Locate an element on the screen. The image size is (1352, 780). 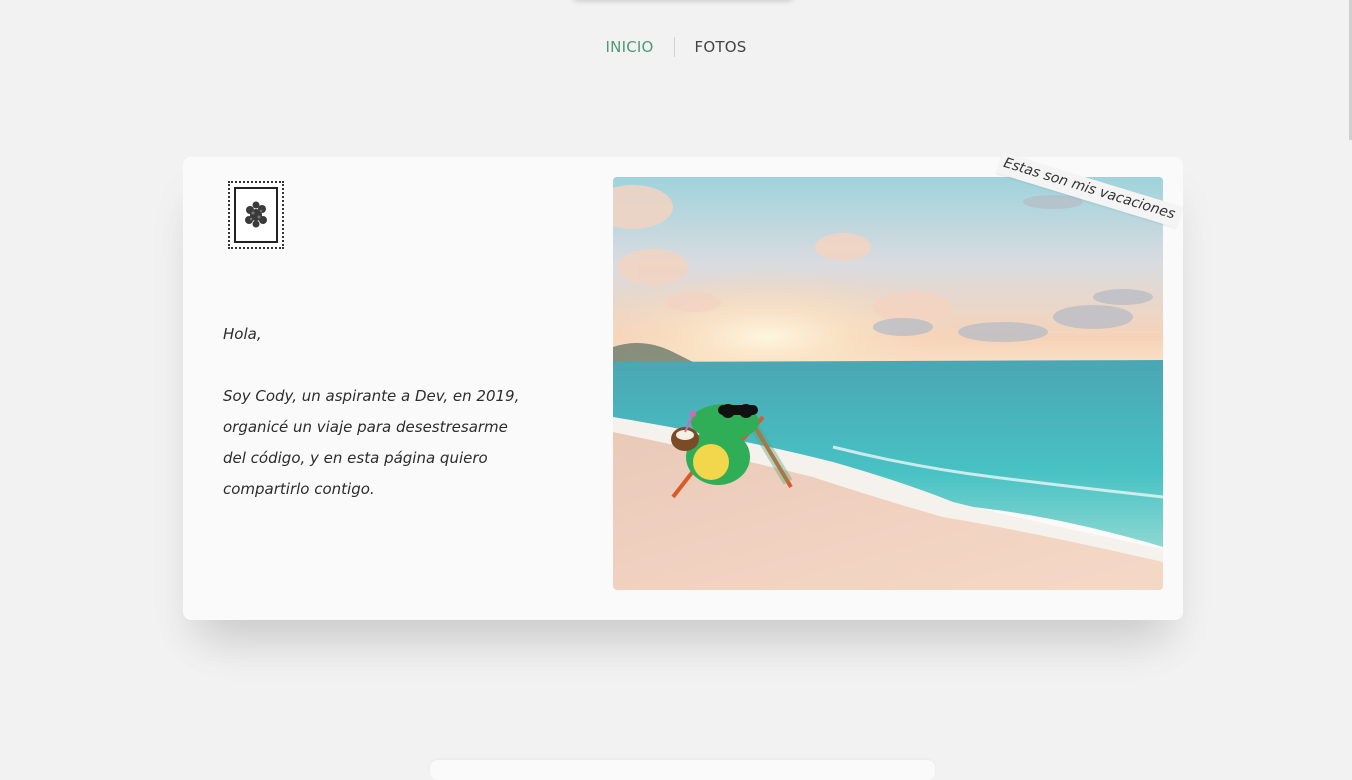
nav-link-fotos: FOTOS is located at coordinates (721, 47).